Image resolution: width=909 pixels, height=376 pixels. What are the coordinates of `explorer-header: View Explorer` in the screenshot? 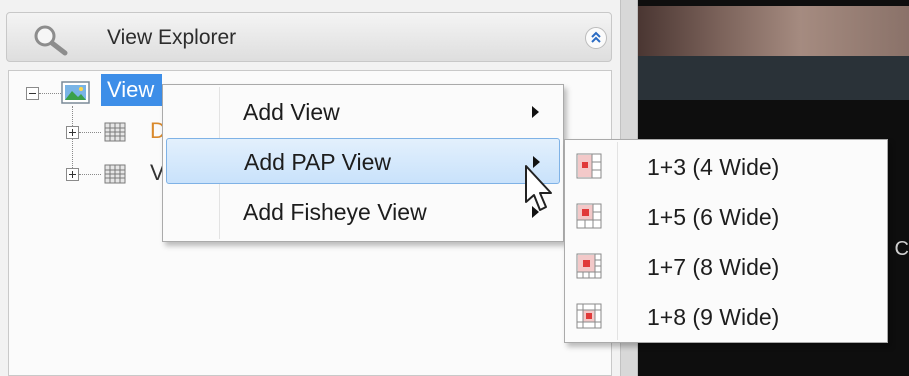 It's located at (309, 37).